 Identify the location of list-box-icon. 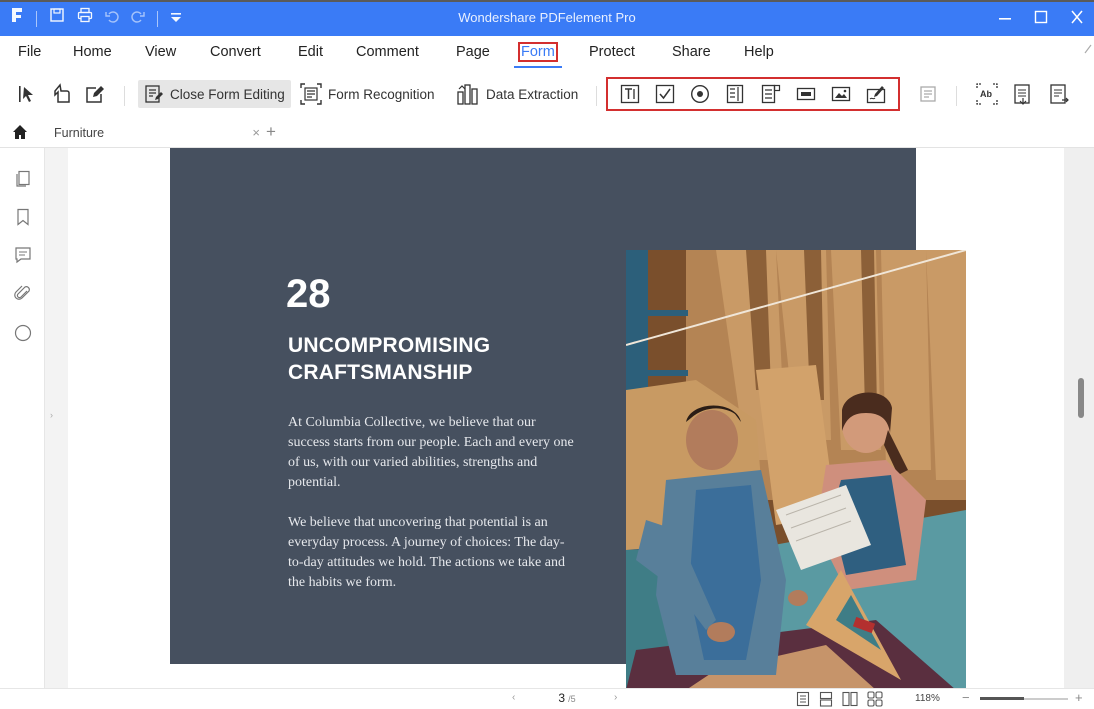
(735, 94).